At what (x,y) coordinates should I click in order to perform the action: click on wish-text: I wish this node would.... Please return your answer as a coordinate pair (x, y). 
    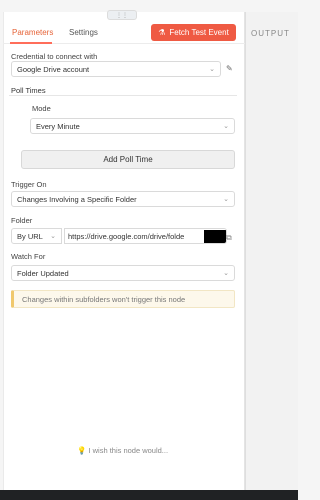
    Looking at the image, I should click on (128, 450).